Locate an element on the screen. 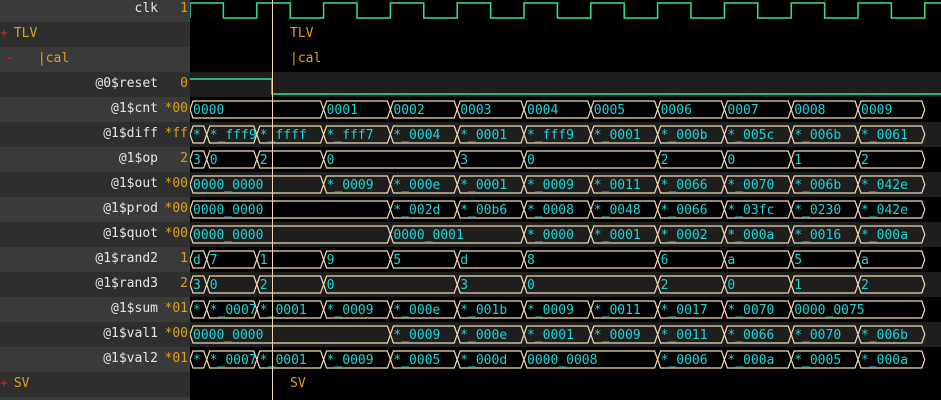 Image resolution: width=941 pixels, height=400 pixels. signal-current-value: *ff is located at coordinates (176, 133).